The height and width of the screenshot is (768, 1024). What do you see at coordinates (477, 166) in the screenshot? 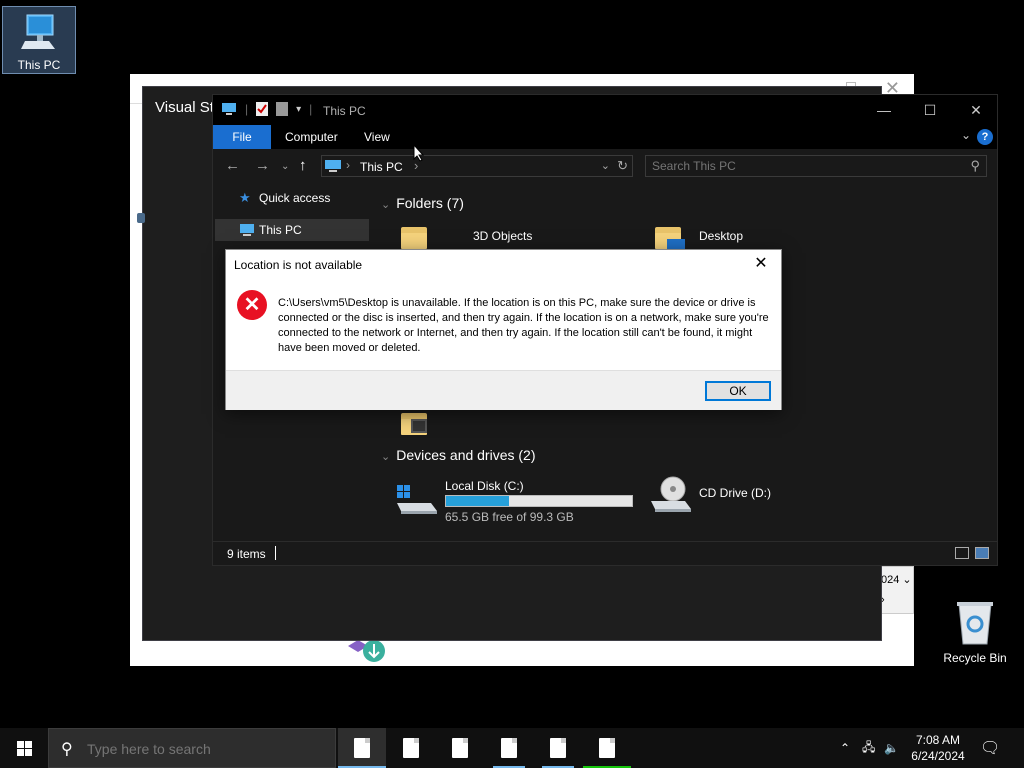
I see `address-bar: › This PC › ⌄ ↻` at bounding box center [477, 166].